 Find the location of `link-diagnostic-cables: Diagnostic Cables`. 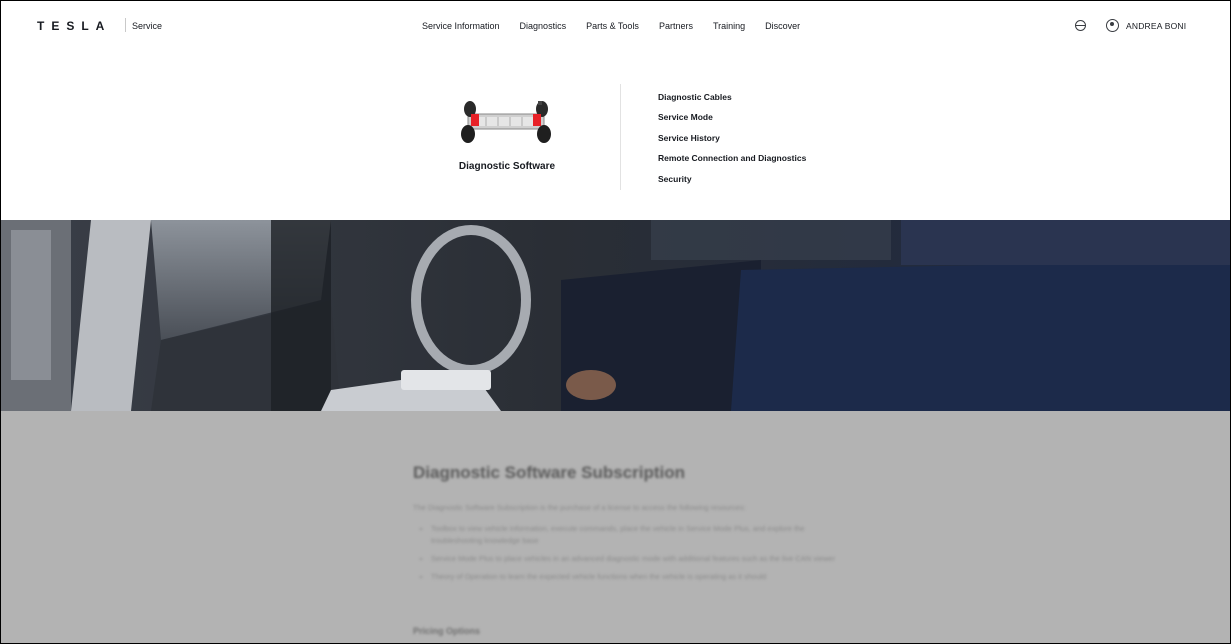

link-diagnostic-cables: Diagnostic Cables is located at coordinates (732, 101).